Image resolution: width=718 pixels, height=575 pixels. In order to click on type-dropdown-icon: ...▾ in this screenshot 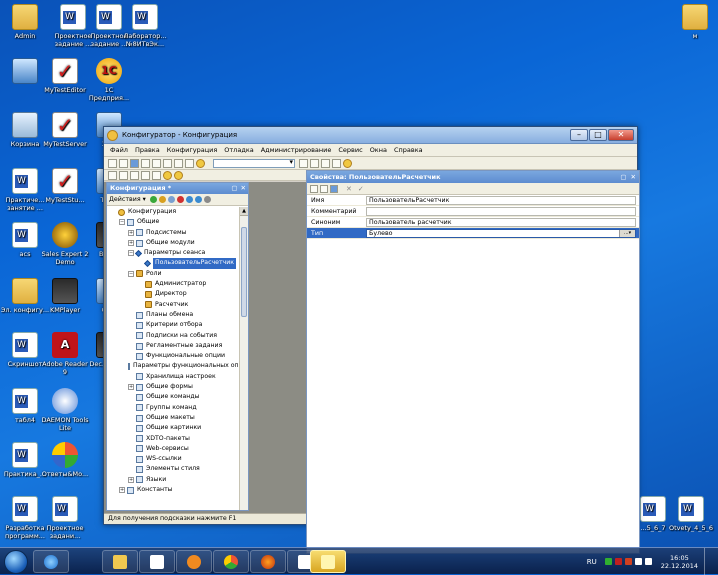, I will do `click(627, 233)`.